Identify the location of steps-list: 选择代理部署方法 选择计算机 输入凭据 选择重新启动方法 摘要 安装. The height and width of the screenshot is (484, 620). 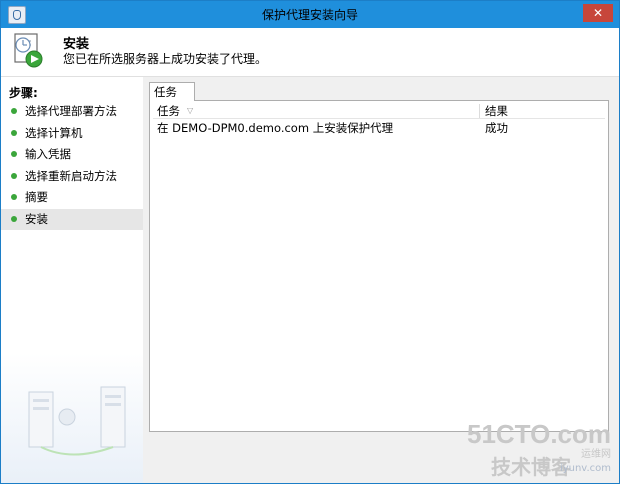
(72, 165).